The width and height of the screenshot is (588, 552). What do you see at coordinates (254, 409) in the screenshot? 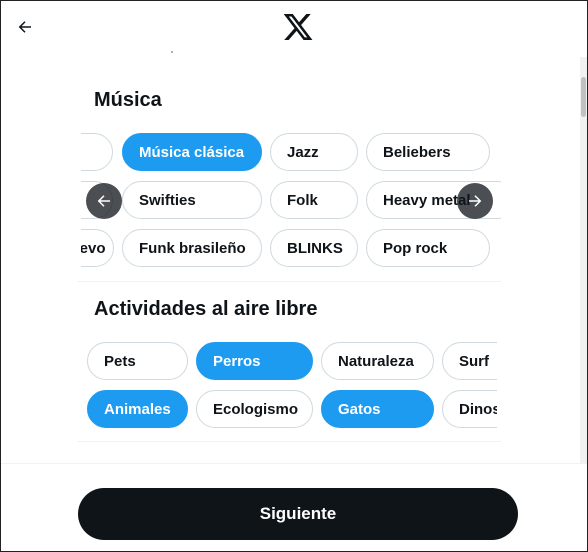
I see `topic-chip: Ecologismo` at bounding box center [254, 409].